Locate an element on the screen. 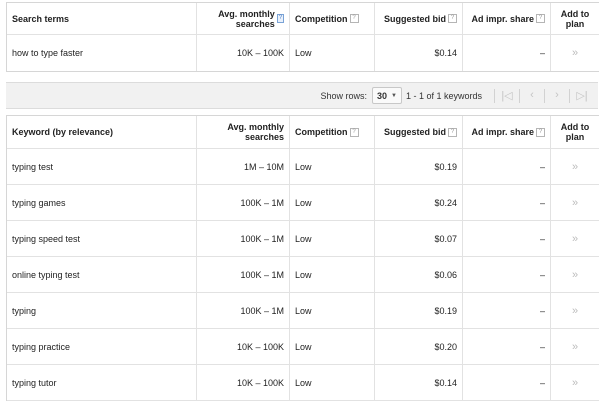 This screenshot has height=403, width=605. header-avg-monthly-searches: Avg. monthly searches ? is located at coordinates (243, 18).